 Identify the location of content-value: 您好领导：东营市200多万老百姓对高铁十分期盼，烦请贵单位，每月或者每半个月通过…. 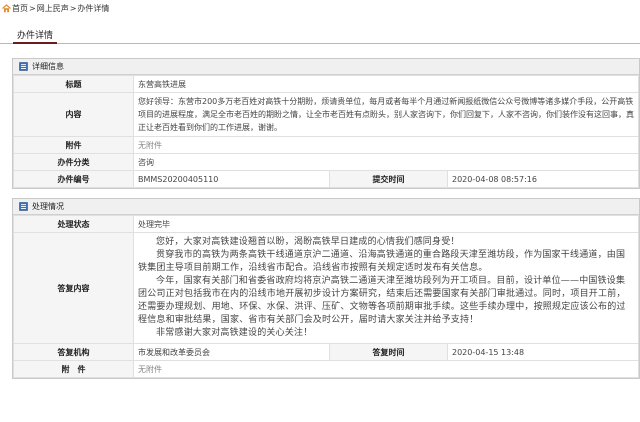
(386, 114).